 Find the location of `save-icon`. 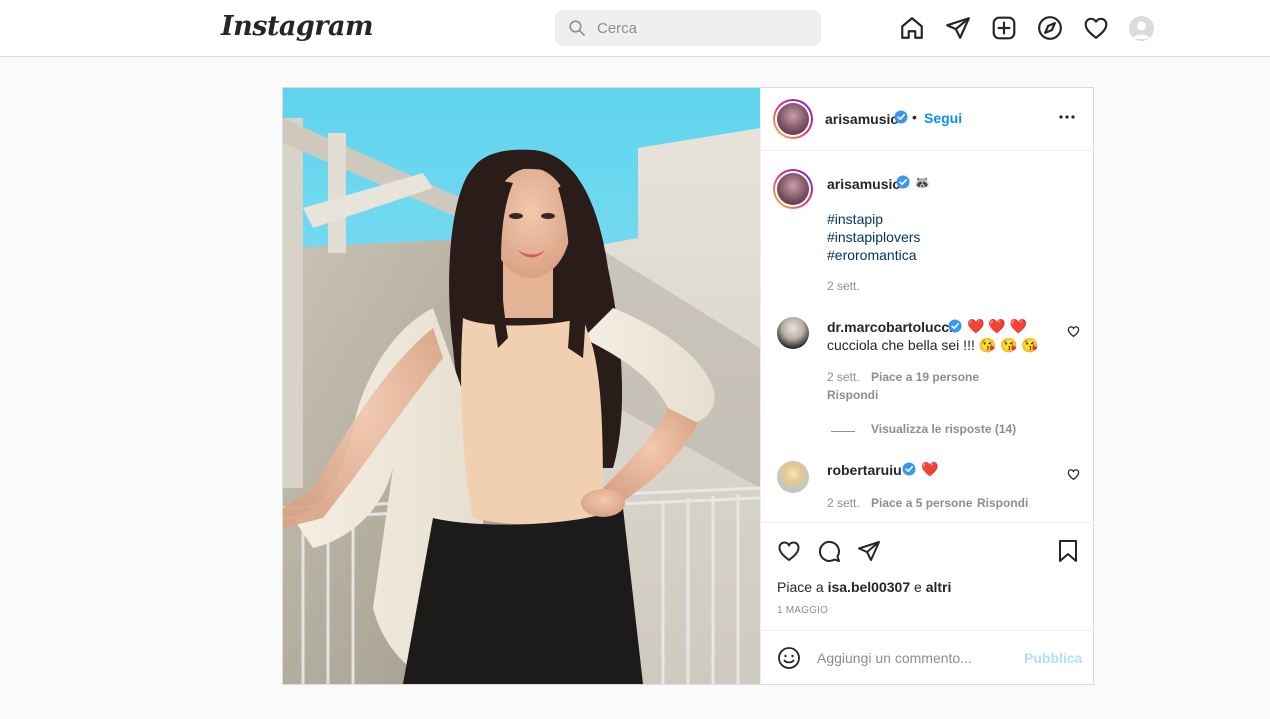

save-icon is located at coordinates (1068, 551).